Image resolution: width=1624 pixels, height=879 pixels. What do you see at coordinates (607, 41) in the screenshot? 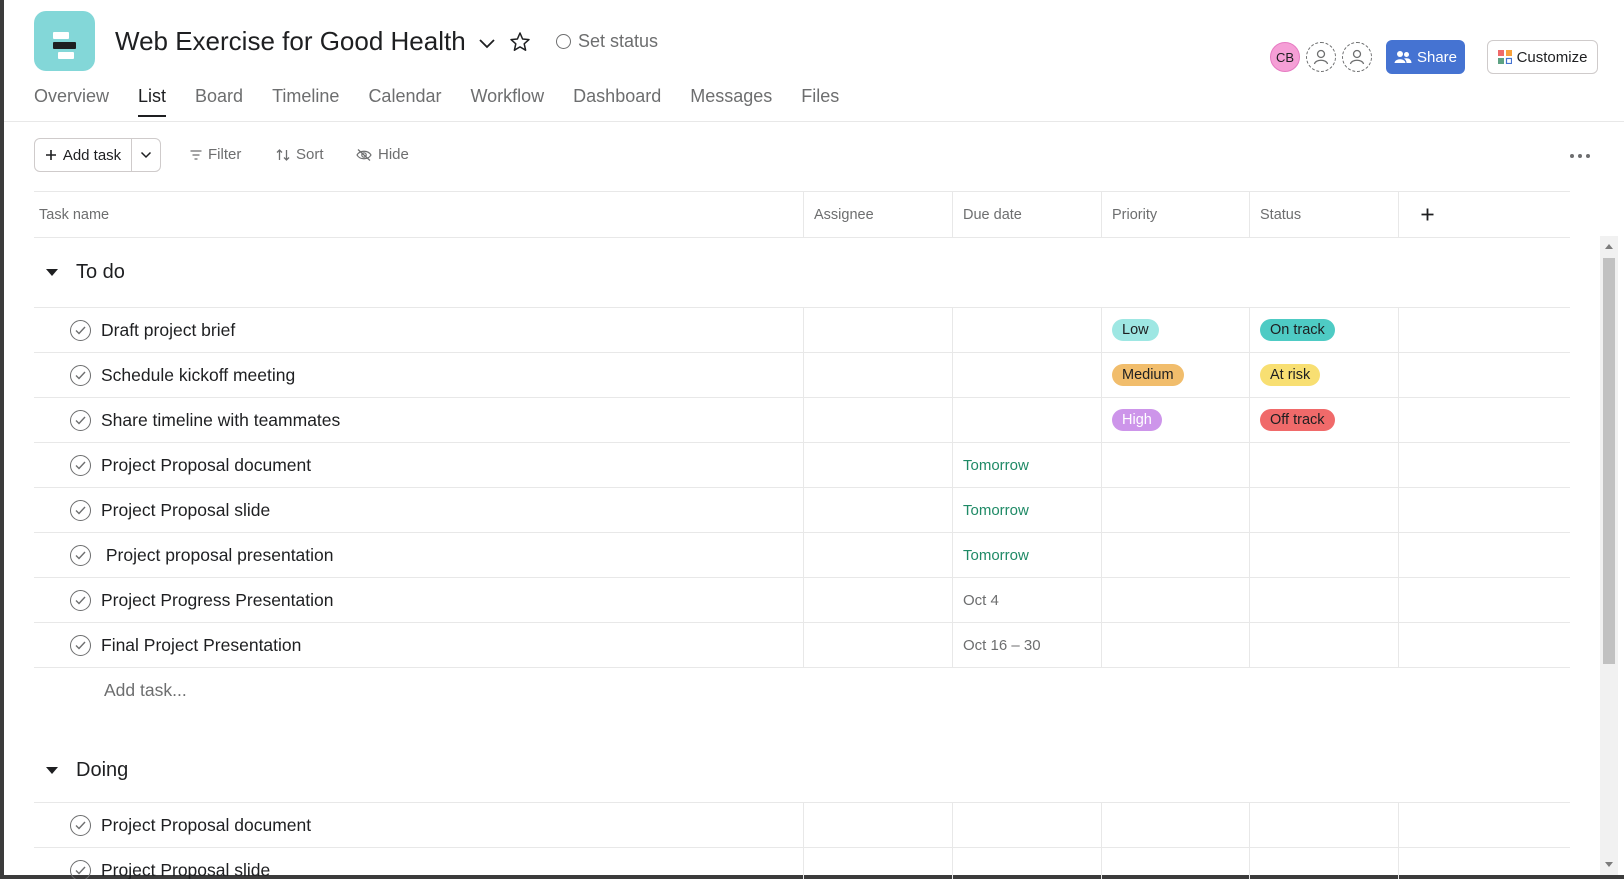
I see `set-status-button: Set status` at bounding box center [607, 41].